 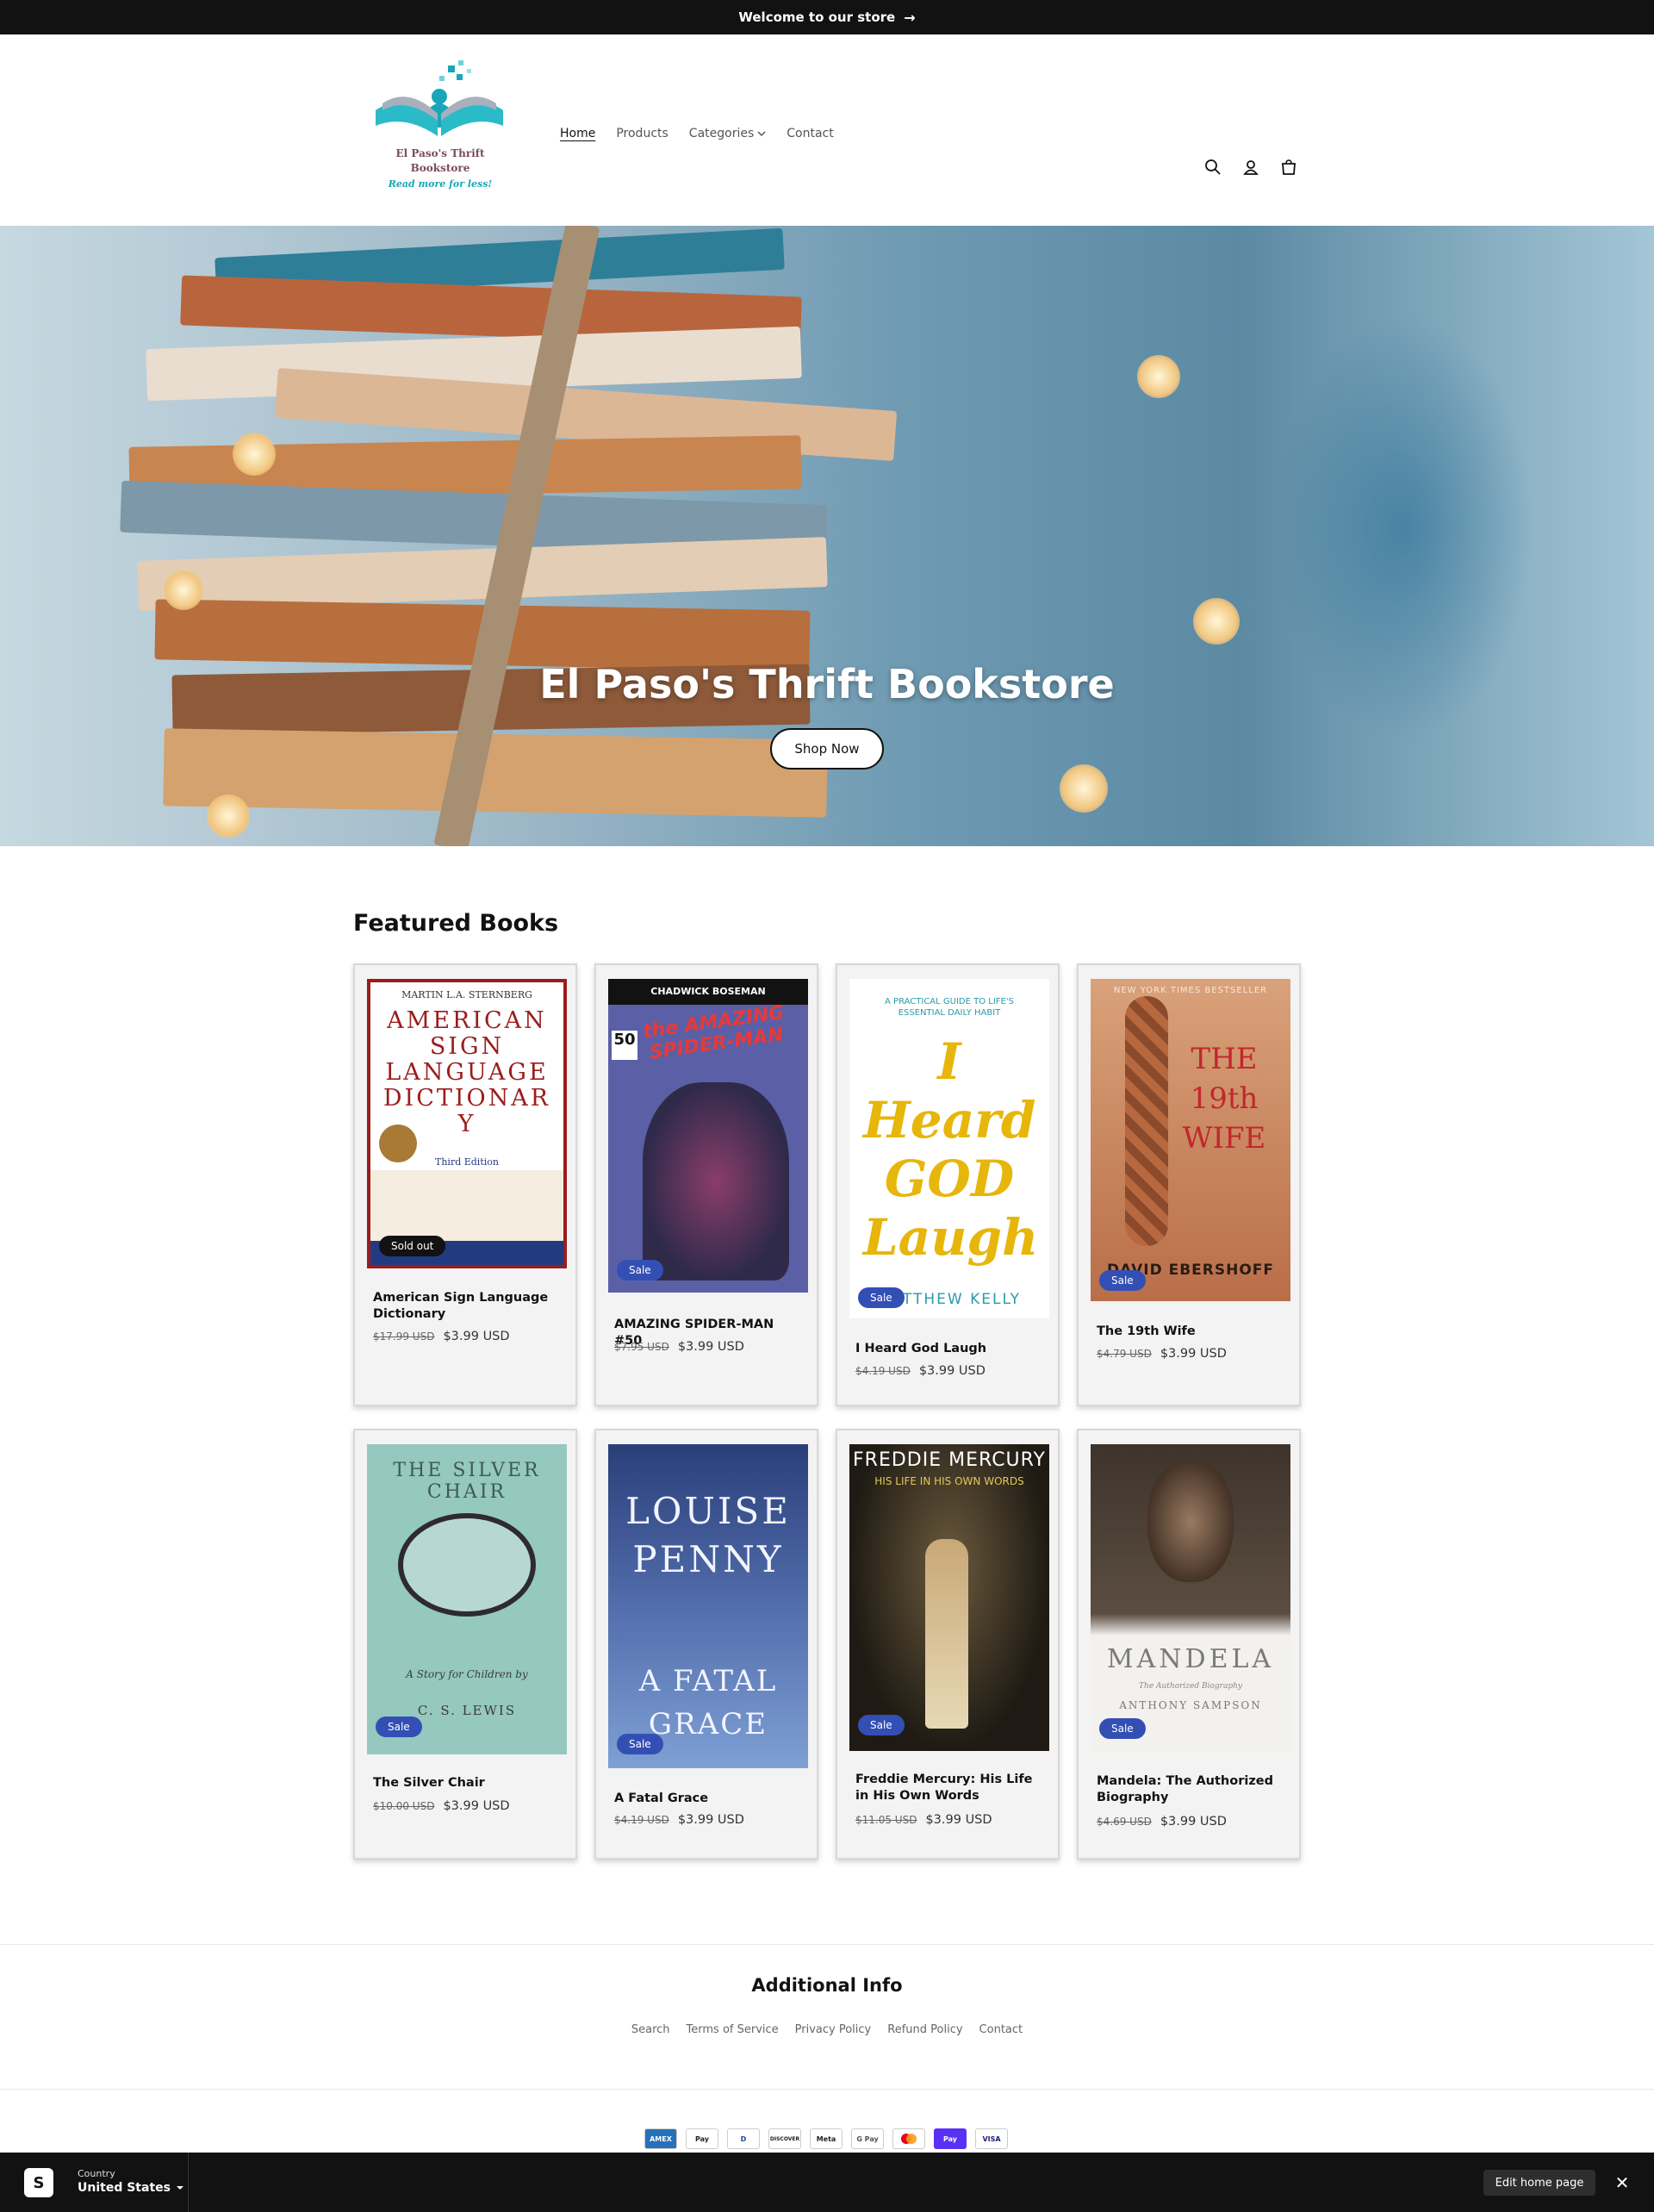 What do you see at coordinates (1539, 2183) in the screenshot?
I see `edit-home-page-button: Edit home page` at bounding box center [1539, 2183].